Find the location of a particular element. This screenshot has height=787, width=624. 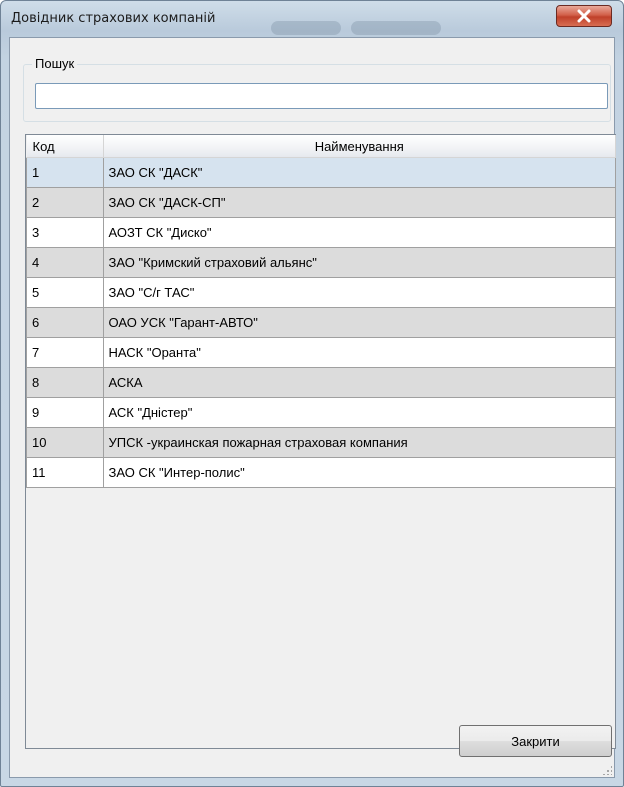

search-input is located at coordinates (321, 96).